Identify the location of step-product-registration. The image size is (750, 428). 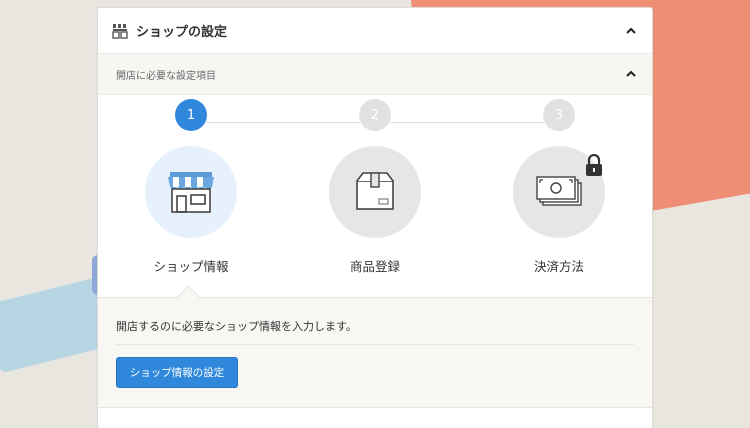
(375, 192).